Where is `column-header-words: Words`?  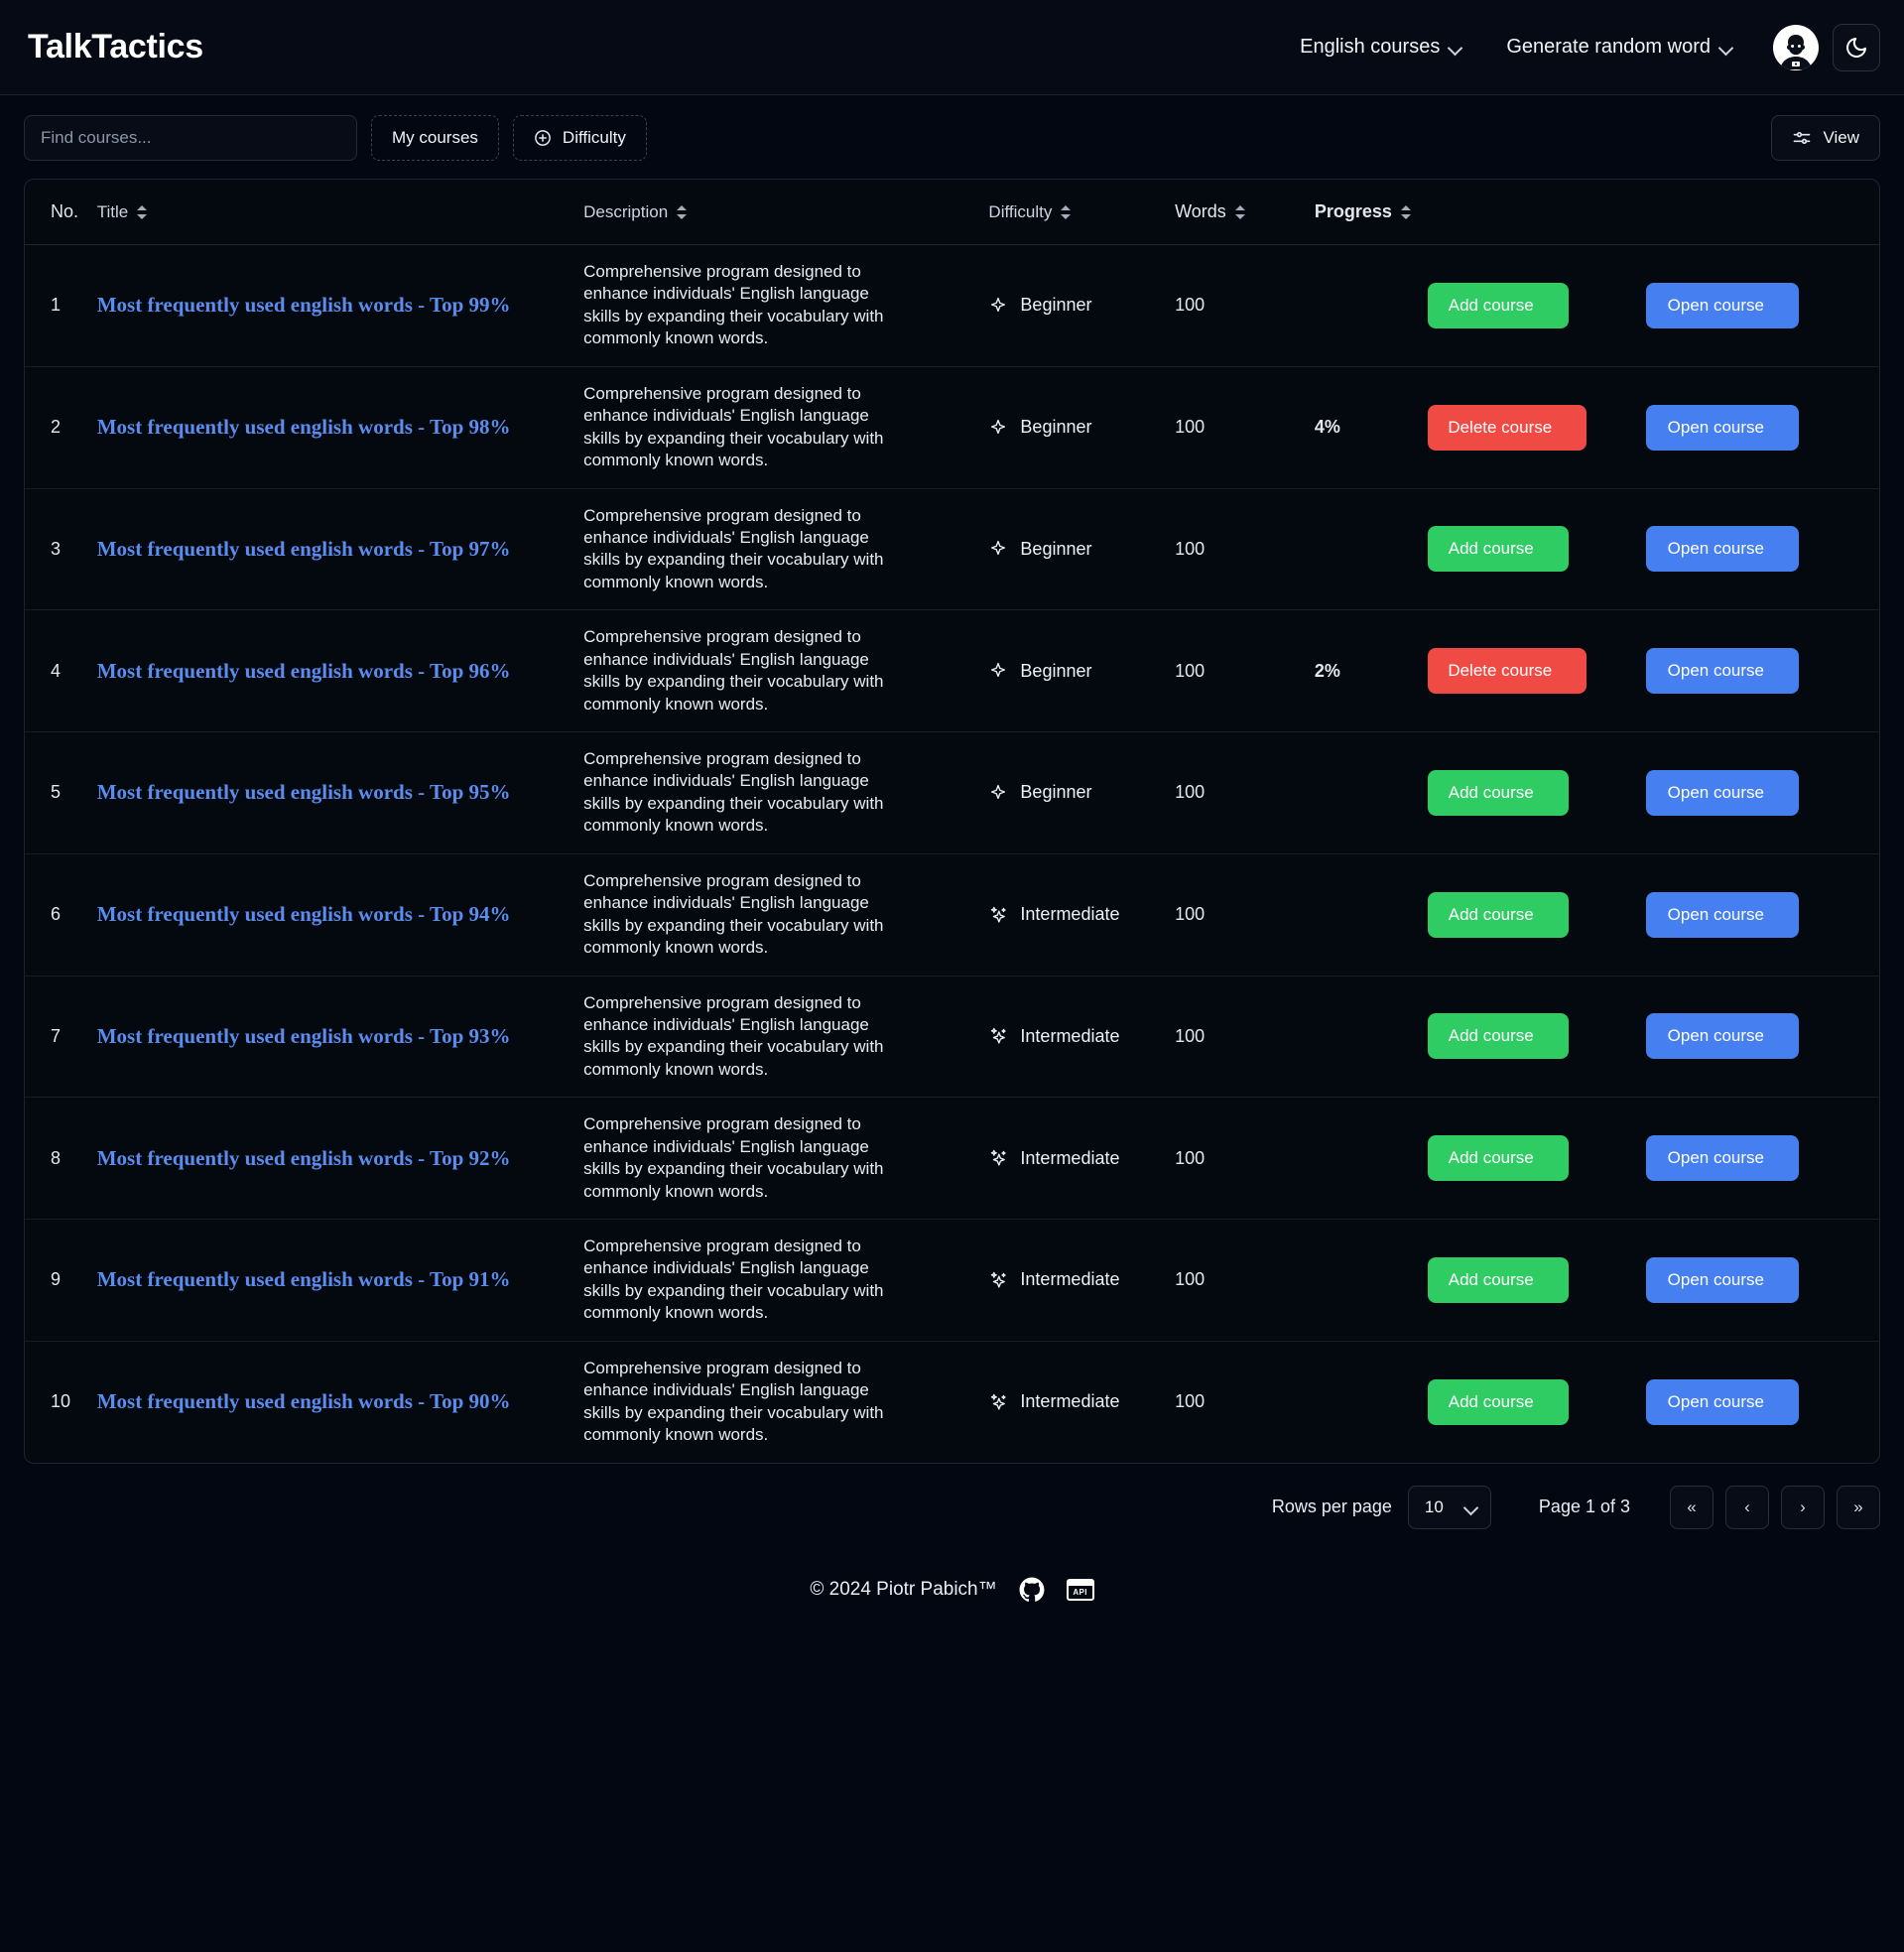
column-header-words: Words is located at coordinates (1245, 212).